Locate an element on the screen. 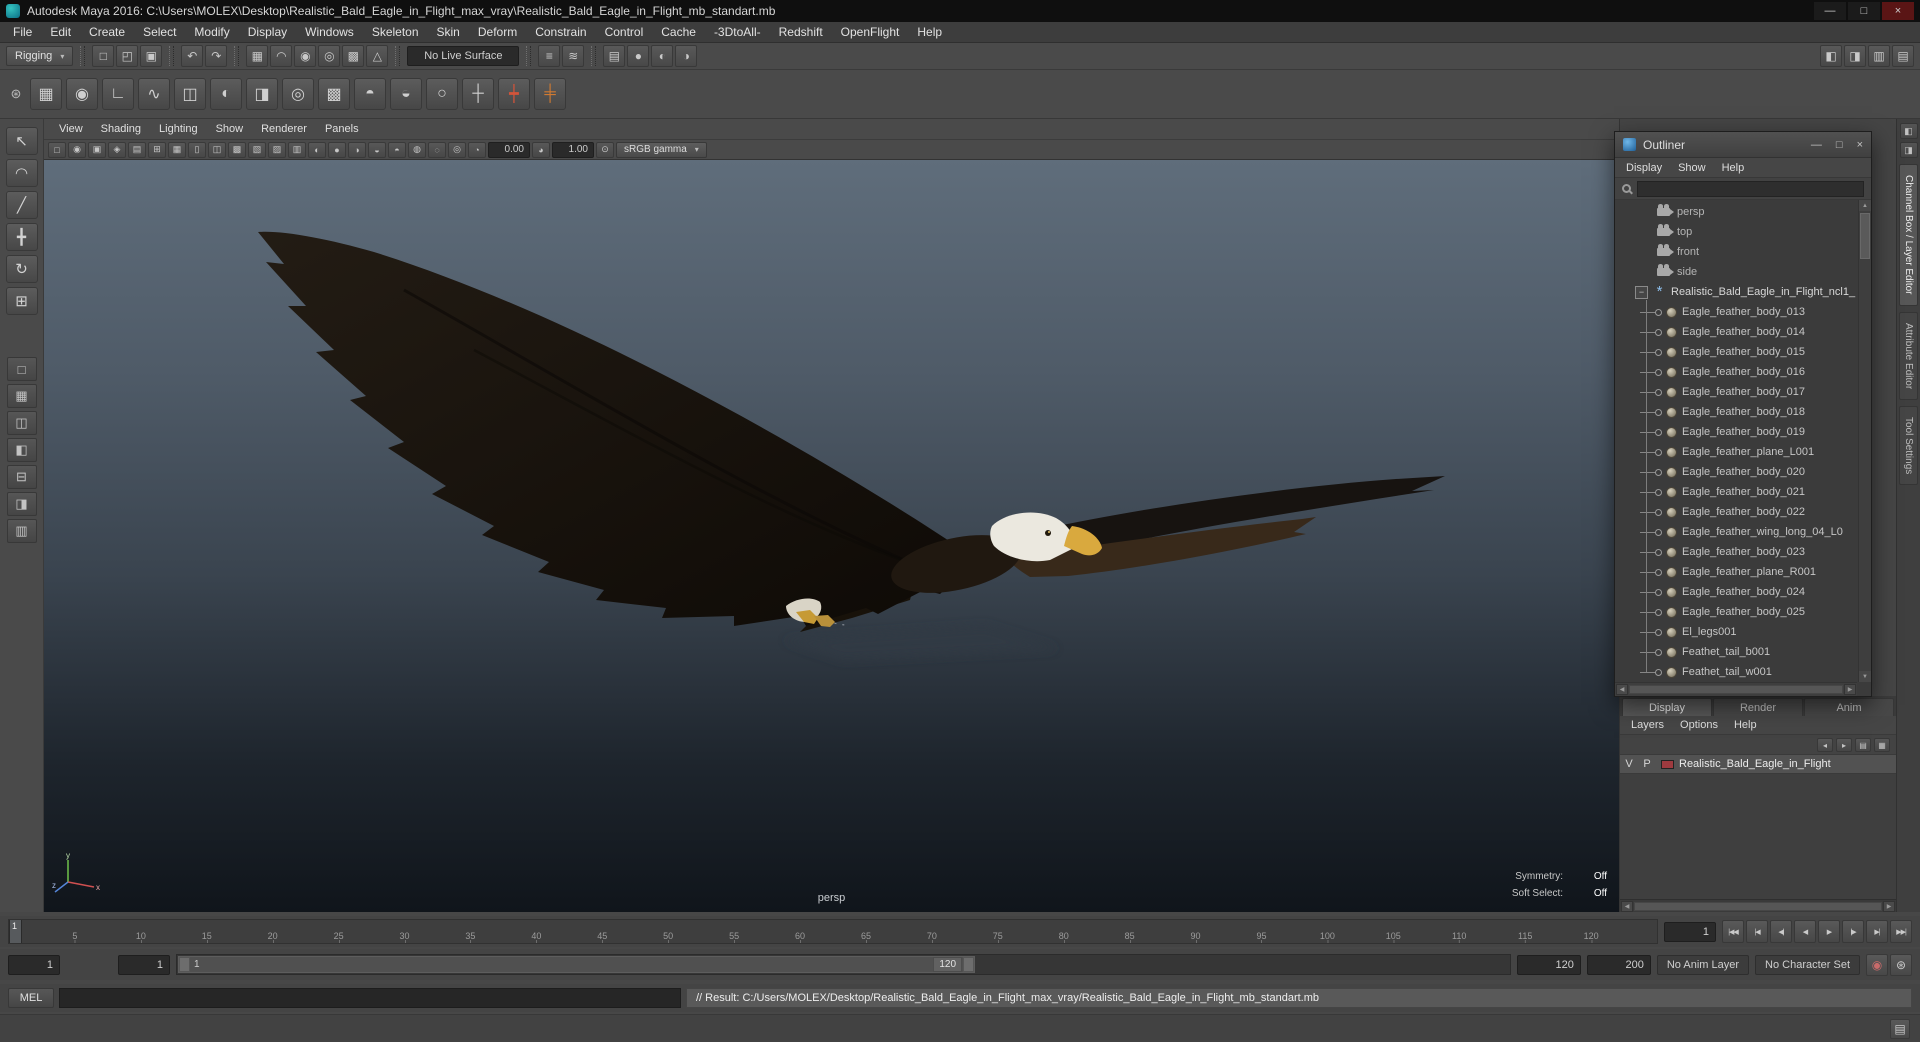 The height and width of the screenshot is (1042, 1920). outliner-title-bar: Outliner — □ × is located at coordinates (1743, 145).